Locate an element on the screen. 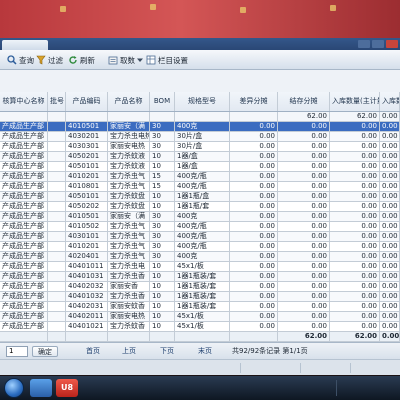  column-header-qty-main: 入库数量(主计量) is located at coordinates (355, 101).